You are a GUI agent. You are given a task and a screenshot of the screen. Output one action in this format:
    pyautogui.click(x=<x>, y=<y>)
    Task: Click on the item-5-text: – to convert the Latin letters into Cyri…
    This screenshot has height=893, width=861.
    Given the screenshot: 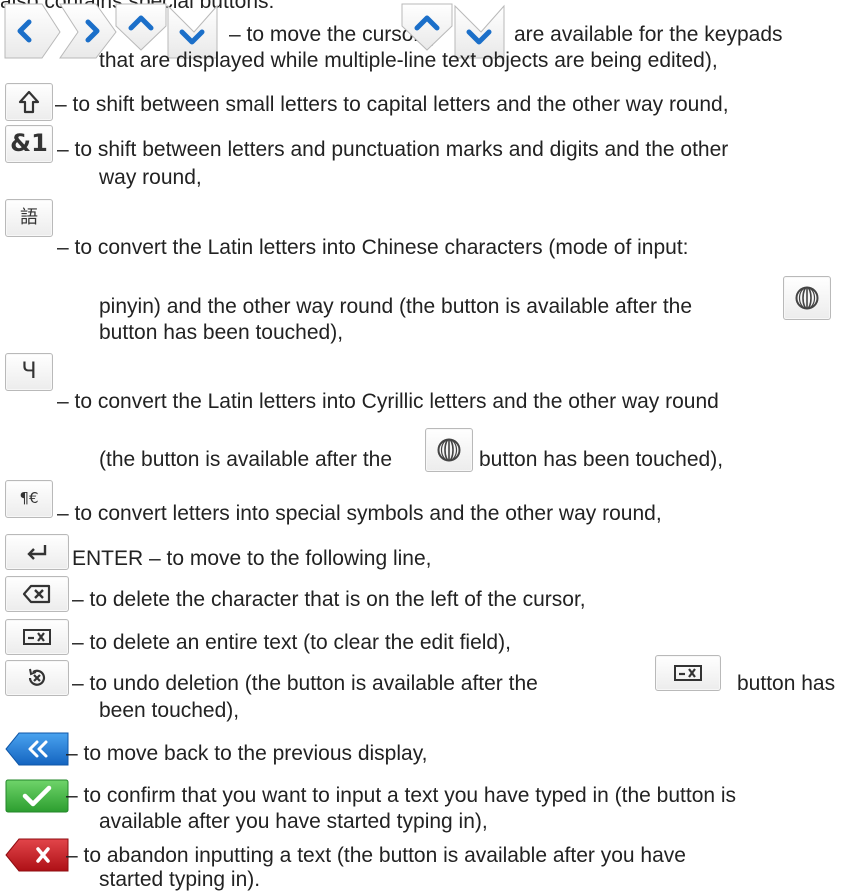 What is the action you would take?
    pyautogui.click(x=388, y=401)
    